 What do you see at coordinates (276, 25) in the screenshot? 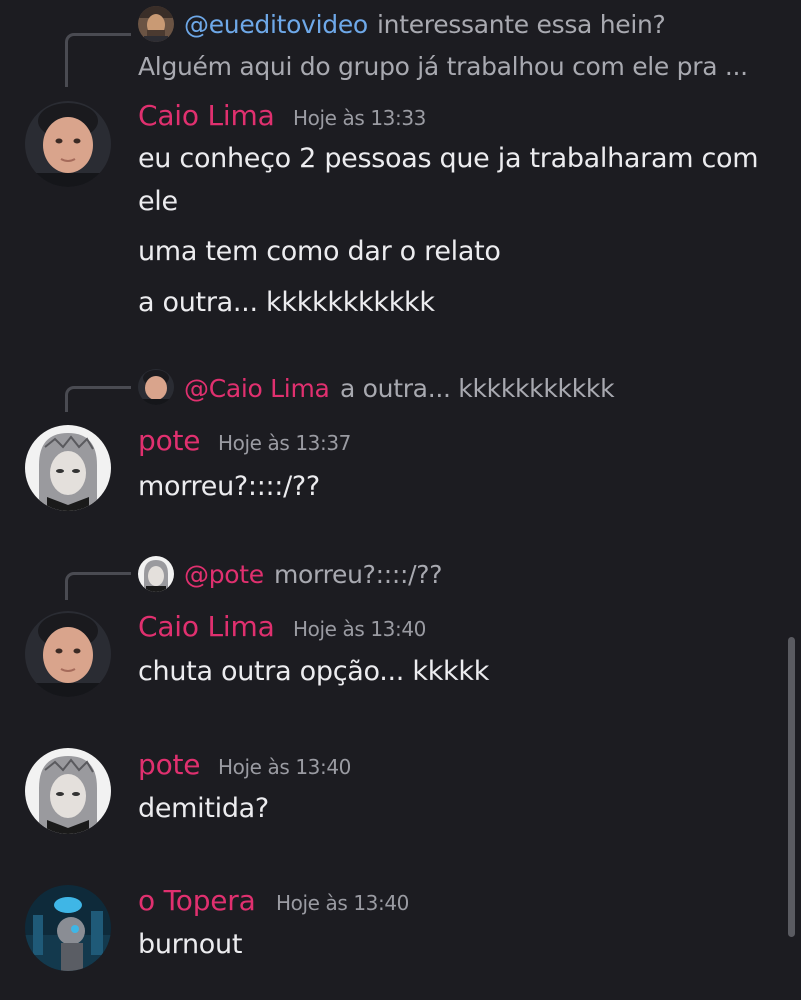
I see `reply-mention: @eueditovideo` at bounding box center [276, 25].